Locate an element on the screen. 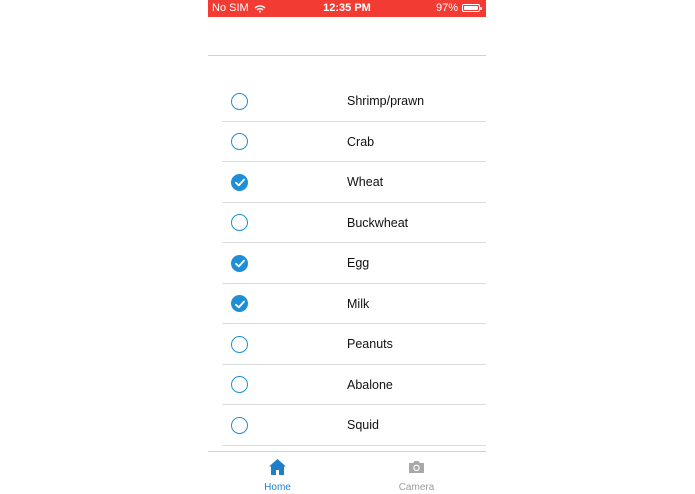 The image size is (695, 494). list-item: Abalone is located at coordinates (354, 385).